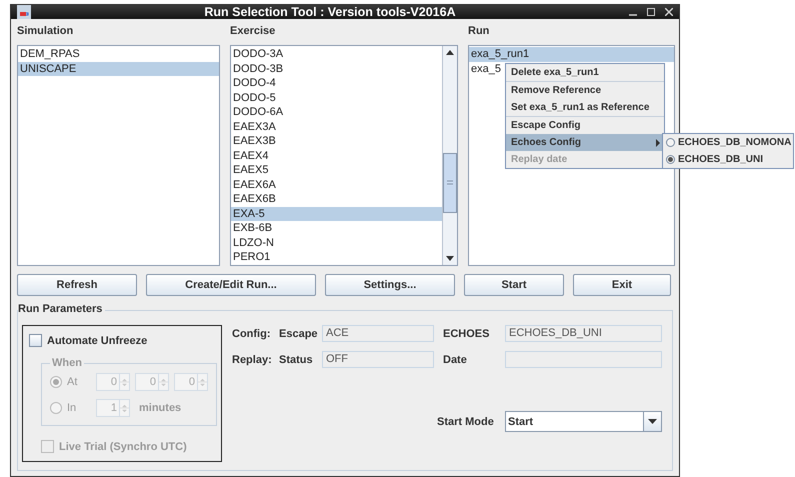 The image size is (795, 477). What do you see at coordinates (585, 142) in the screenshot?
I see `menu-item: Echoes Config` at bounding box center [585, 142].